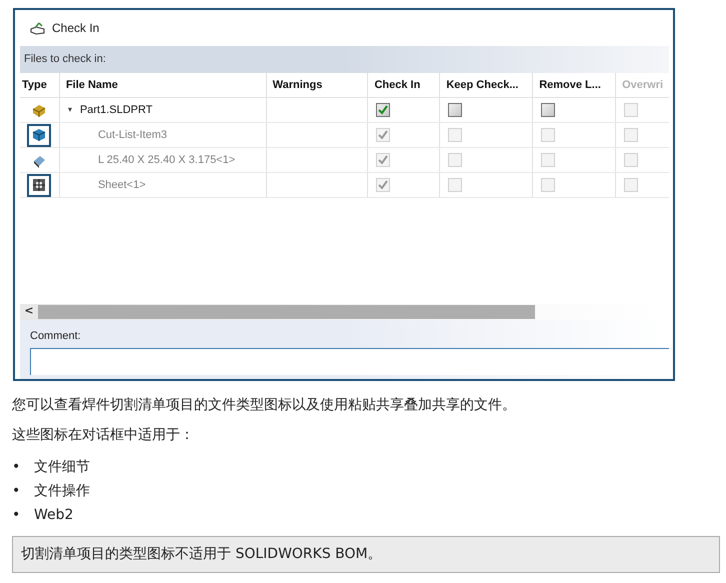 This screenshot has height=583, width=726. Describe the element at coordinates (404, 85) in the screenshot. I see `column-header: Check In` at that location.